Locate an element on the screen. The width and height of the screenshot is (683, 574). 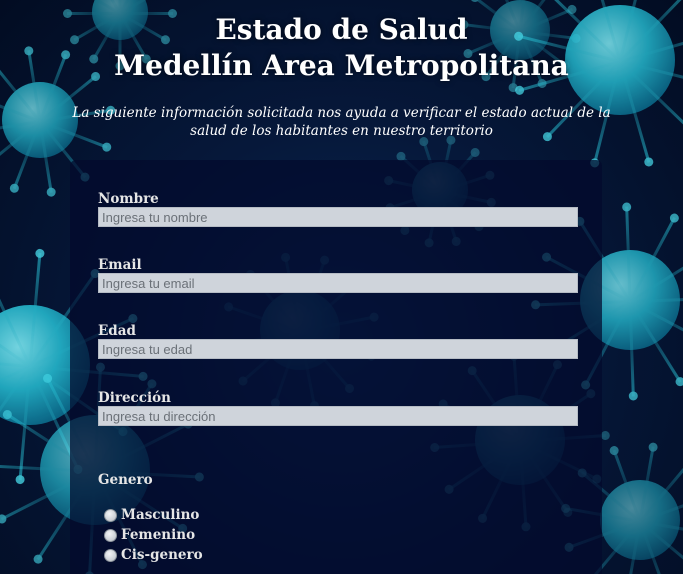
radio-label-masculino: Masculino is located at coordinates (160, 515).